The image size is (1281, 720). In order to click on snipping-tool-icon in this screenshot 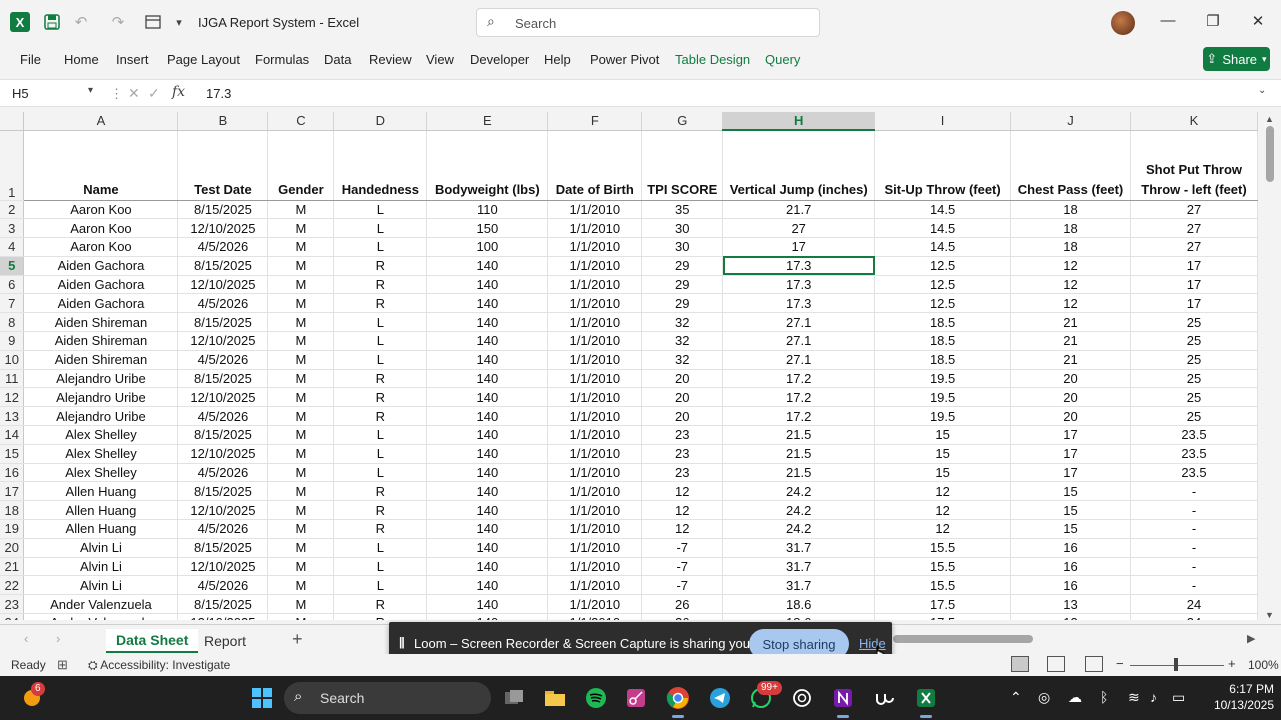, I will do `click(636, 698)`.